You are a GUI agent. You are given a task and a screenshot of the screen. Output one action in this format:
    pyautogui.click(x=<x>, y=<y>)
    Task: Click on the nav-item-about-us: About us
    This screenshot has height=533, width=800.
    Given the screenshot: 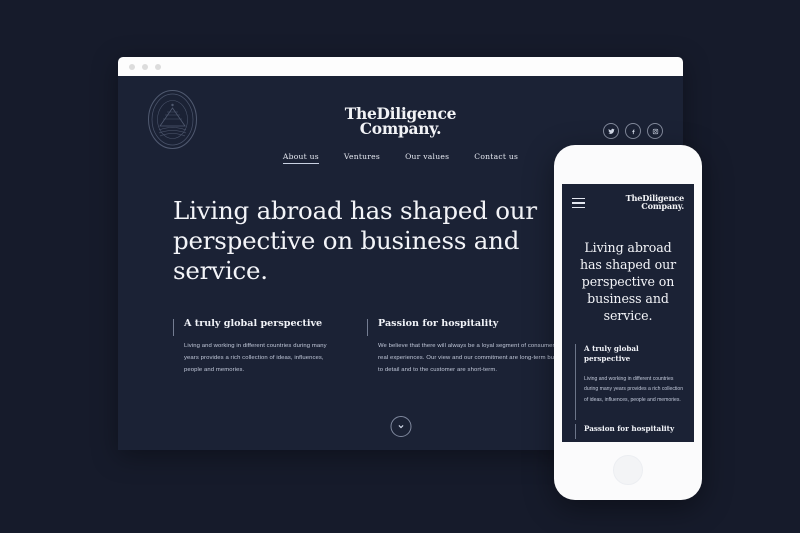 What is the action you would take?
    pyautogui.click(x=300, y=158)
    